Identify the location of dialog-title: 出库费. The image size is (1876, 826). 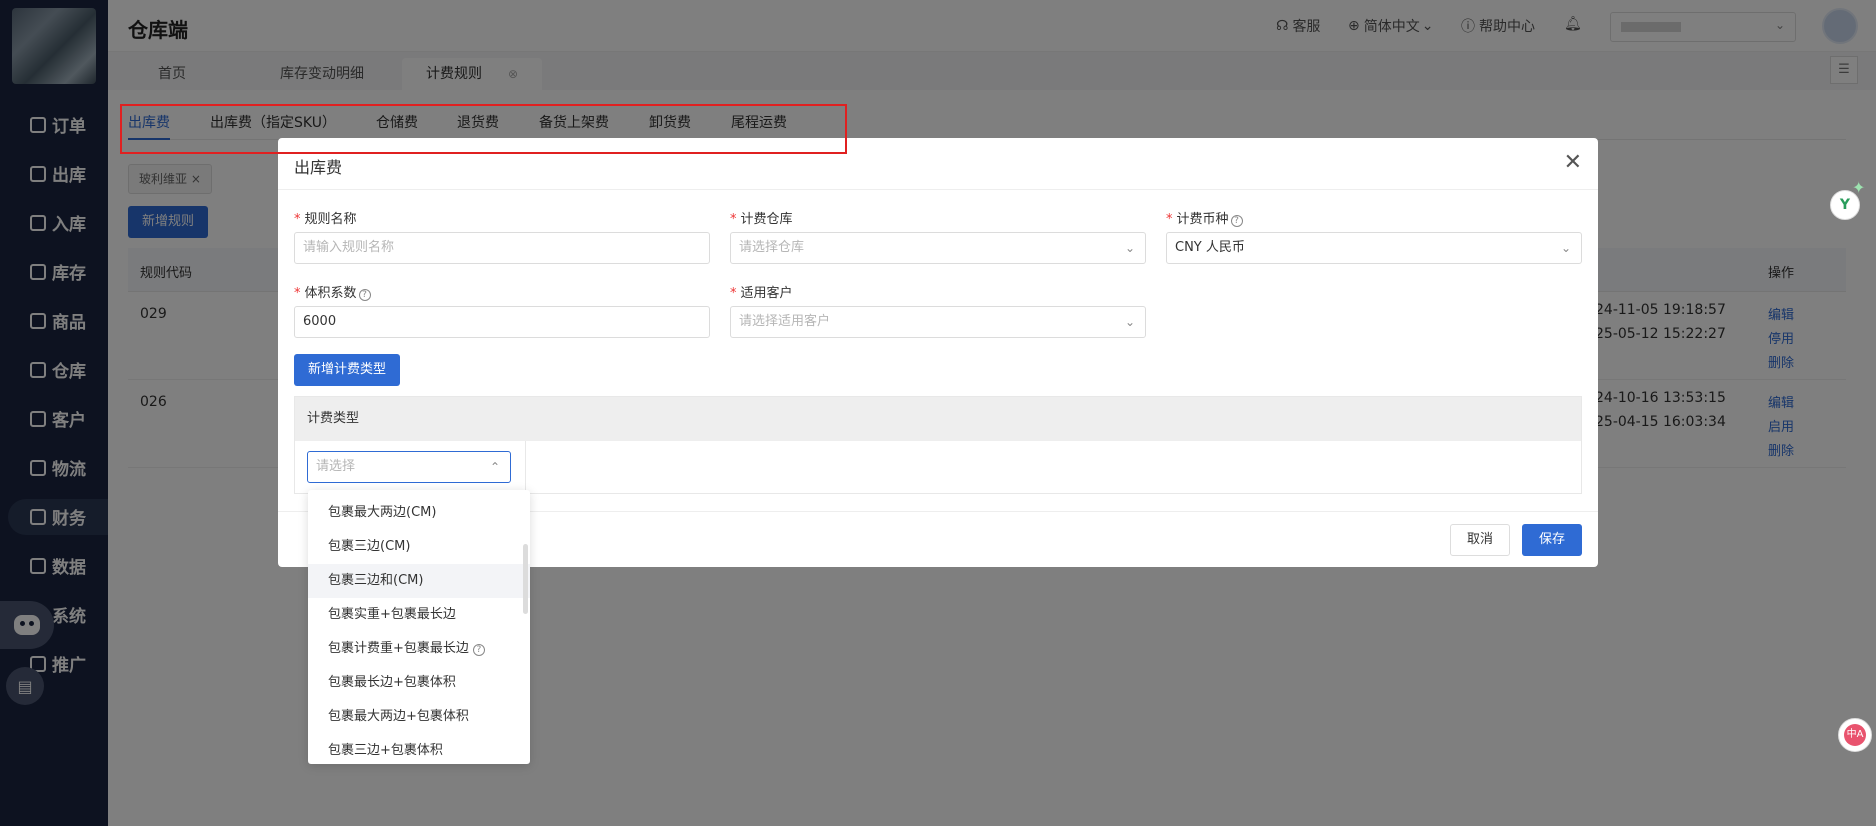
(318, 167).